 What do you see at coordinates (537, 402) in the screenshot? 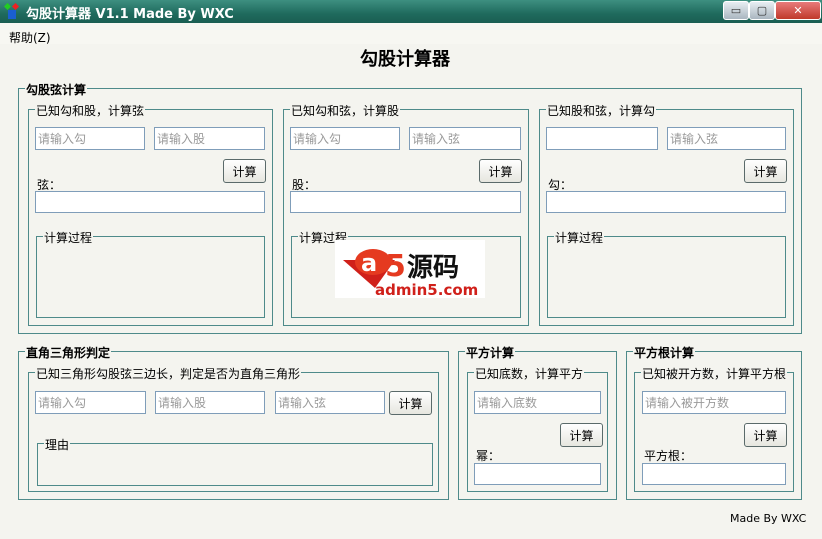
I see `square-base-input` at bounding box center [537, 402].